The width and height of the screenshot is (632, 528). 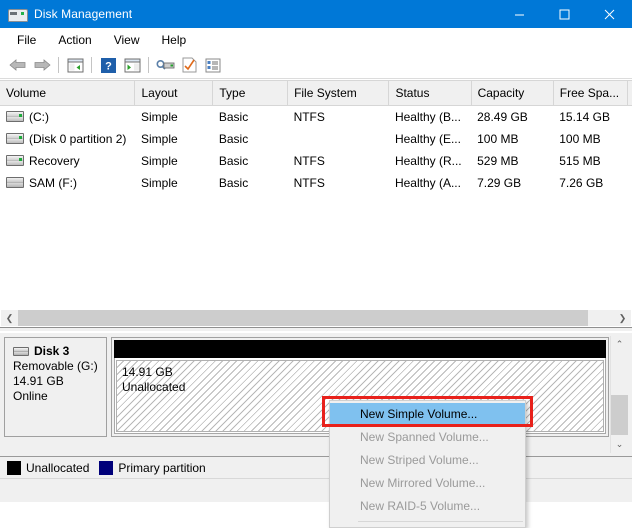 I want to click on volume-list-hscrollbar: ❮ ❯, so click(x=316, y=318).